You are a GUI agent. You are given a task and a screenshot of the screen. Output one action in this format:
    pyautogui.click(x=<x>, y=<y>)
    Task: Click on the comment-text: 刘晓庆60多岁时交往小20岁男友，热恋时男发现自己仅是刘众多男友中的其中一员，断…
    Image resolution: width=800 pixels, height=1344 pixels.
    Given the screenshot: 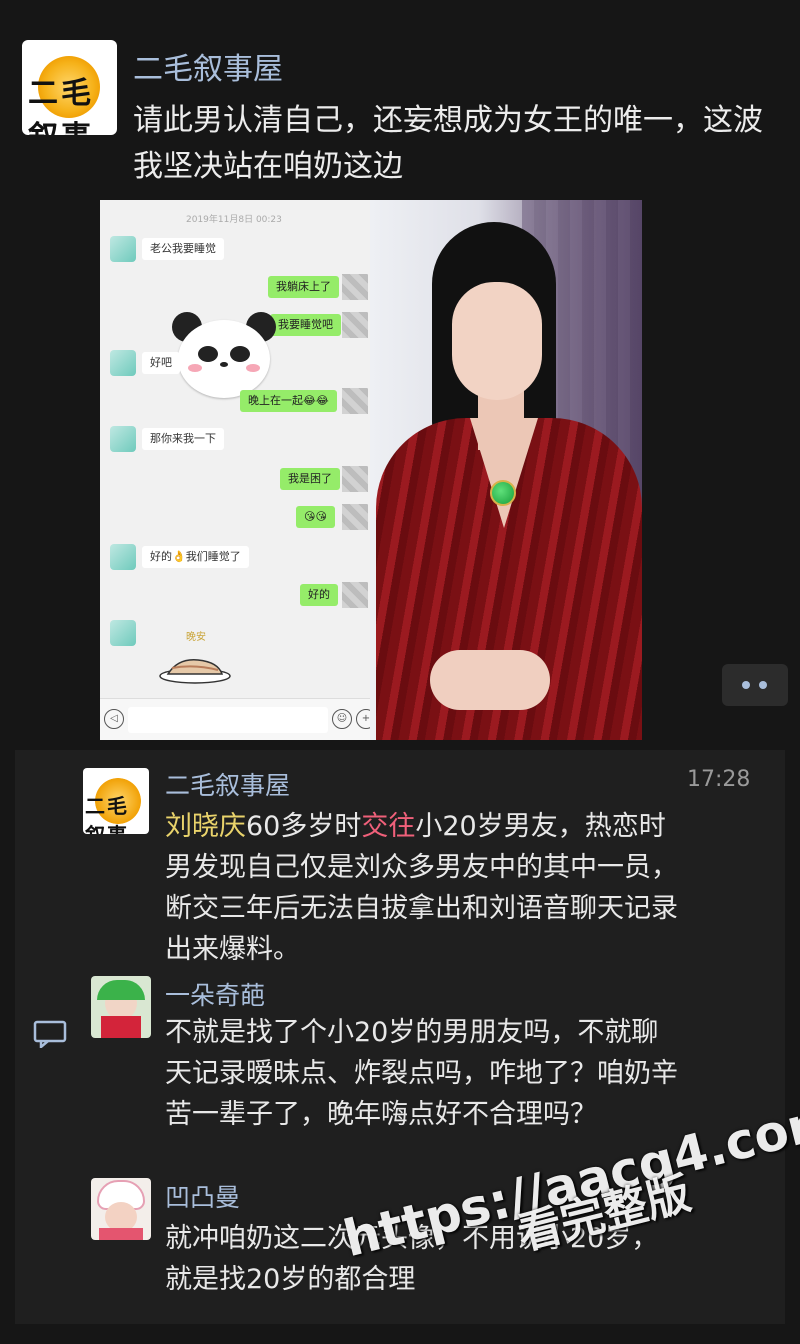 What is the action you would take?
    pyautogui.click(x=425, y=888)
    